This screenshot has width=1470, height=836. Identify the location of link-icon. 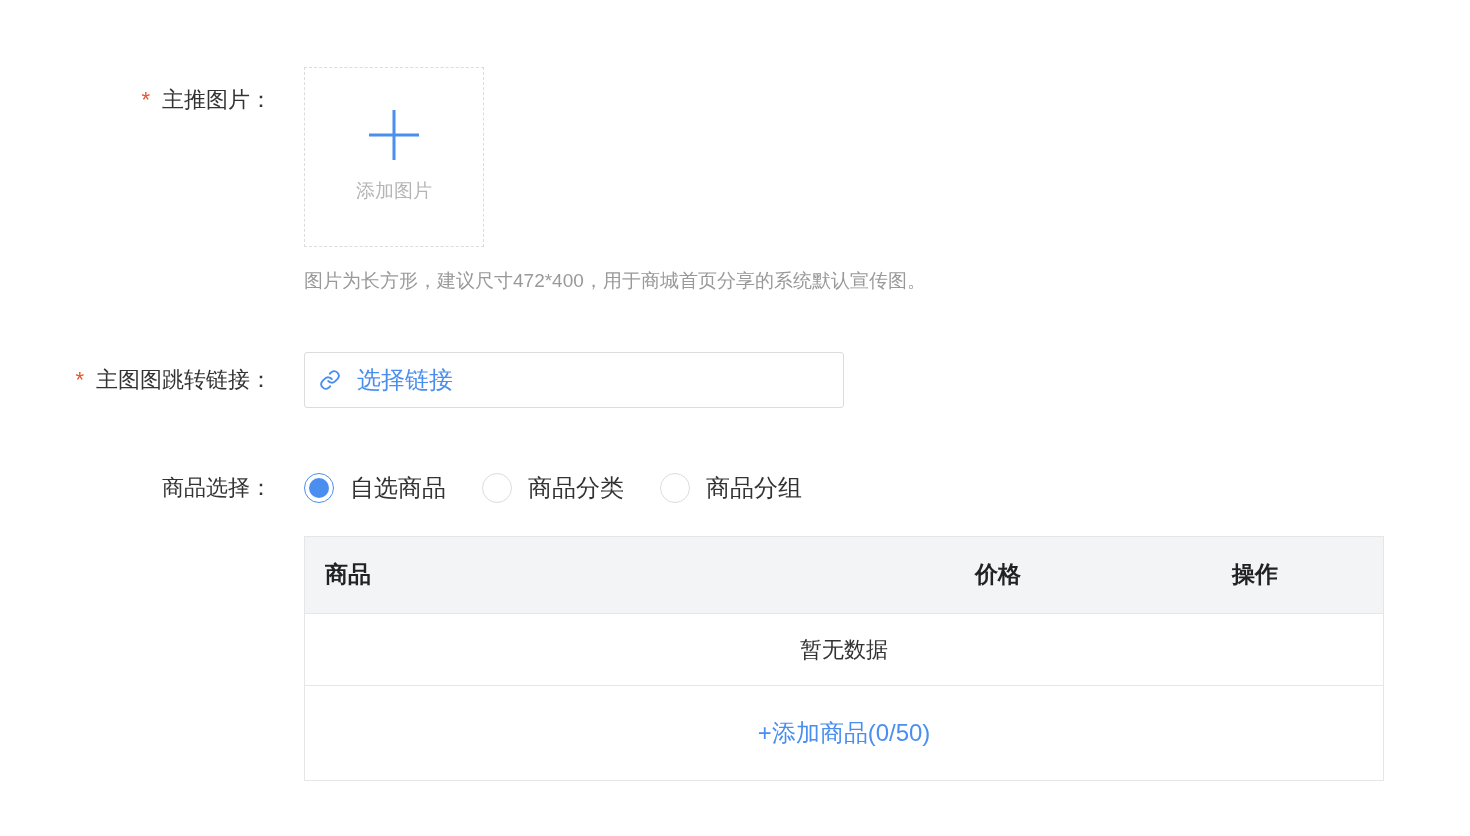
(330, 379).